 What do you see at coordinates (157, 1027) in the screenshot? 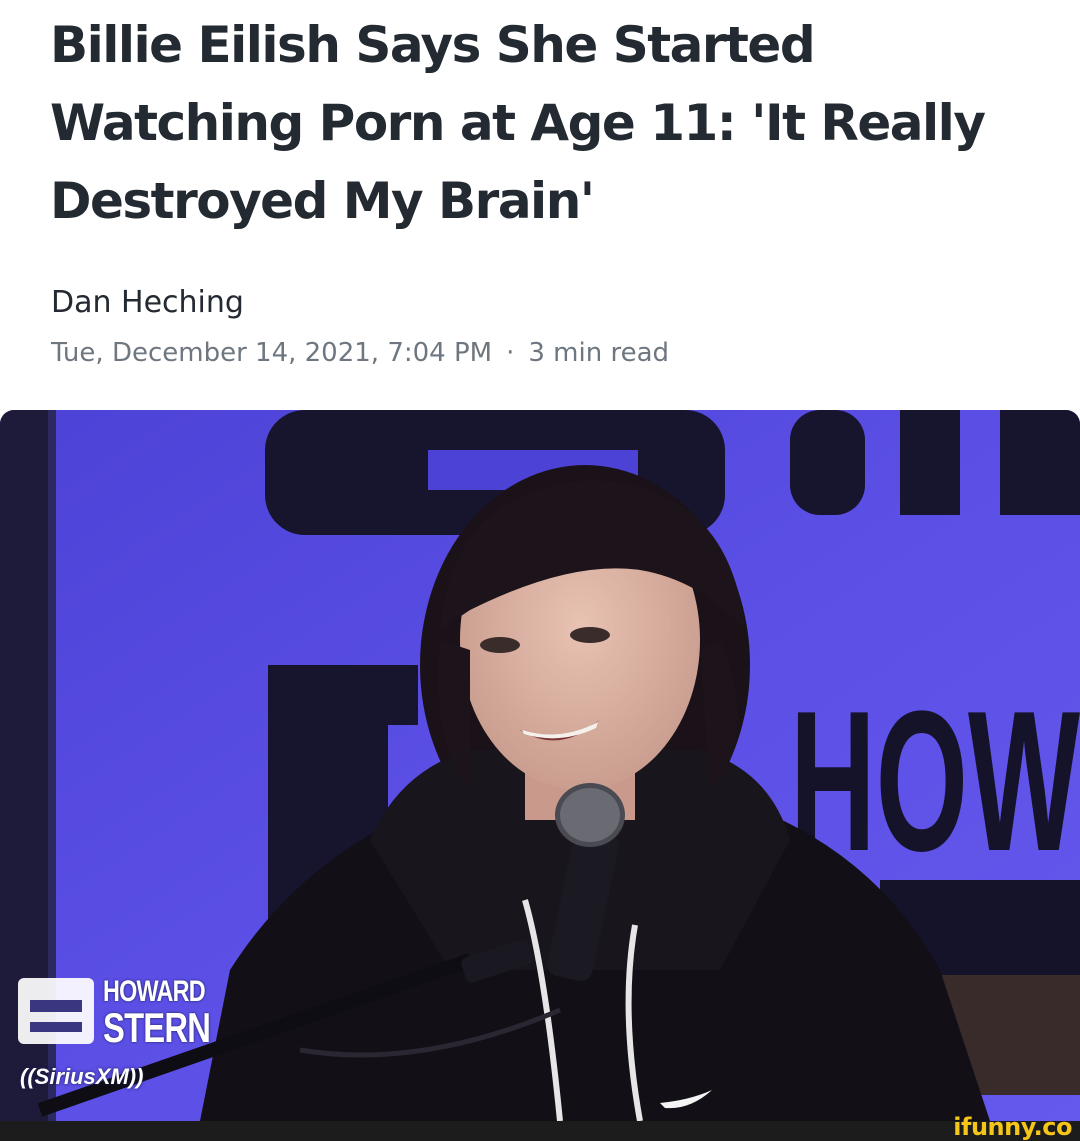
I see `logo-stern-text: STERN` at bounding box center [157, 1027].